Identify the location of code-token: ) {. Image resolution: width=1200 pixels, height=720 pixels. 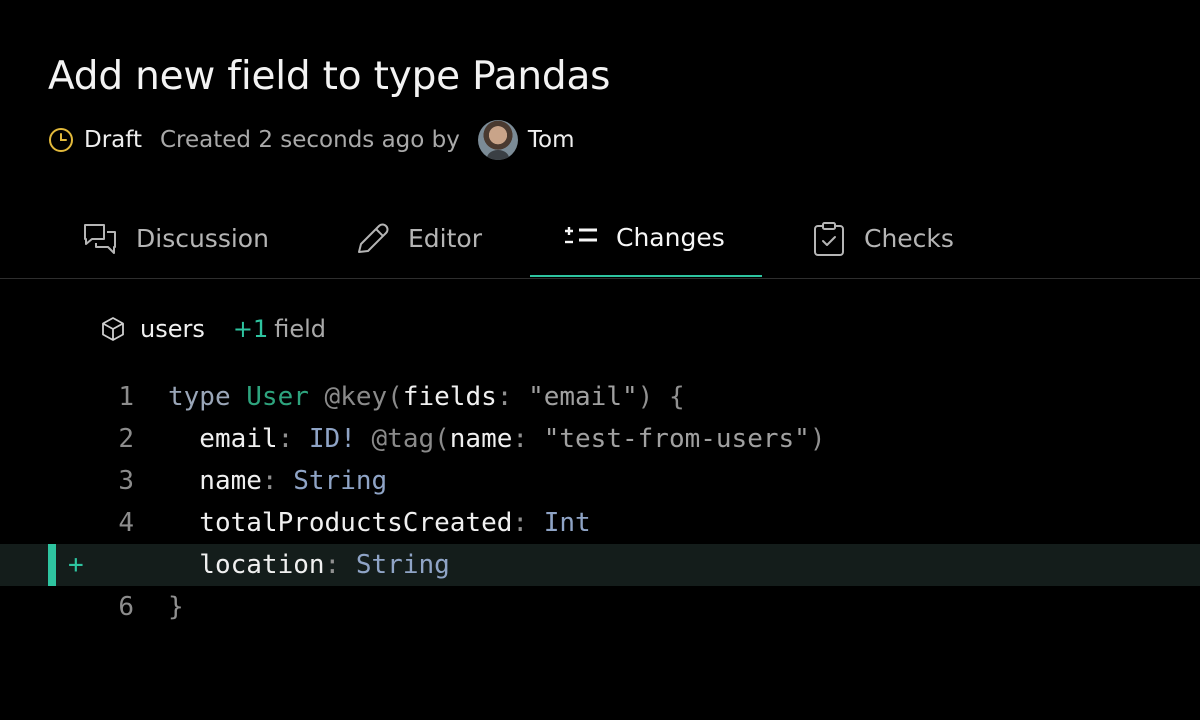
(661, 397).